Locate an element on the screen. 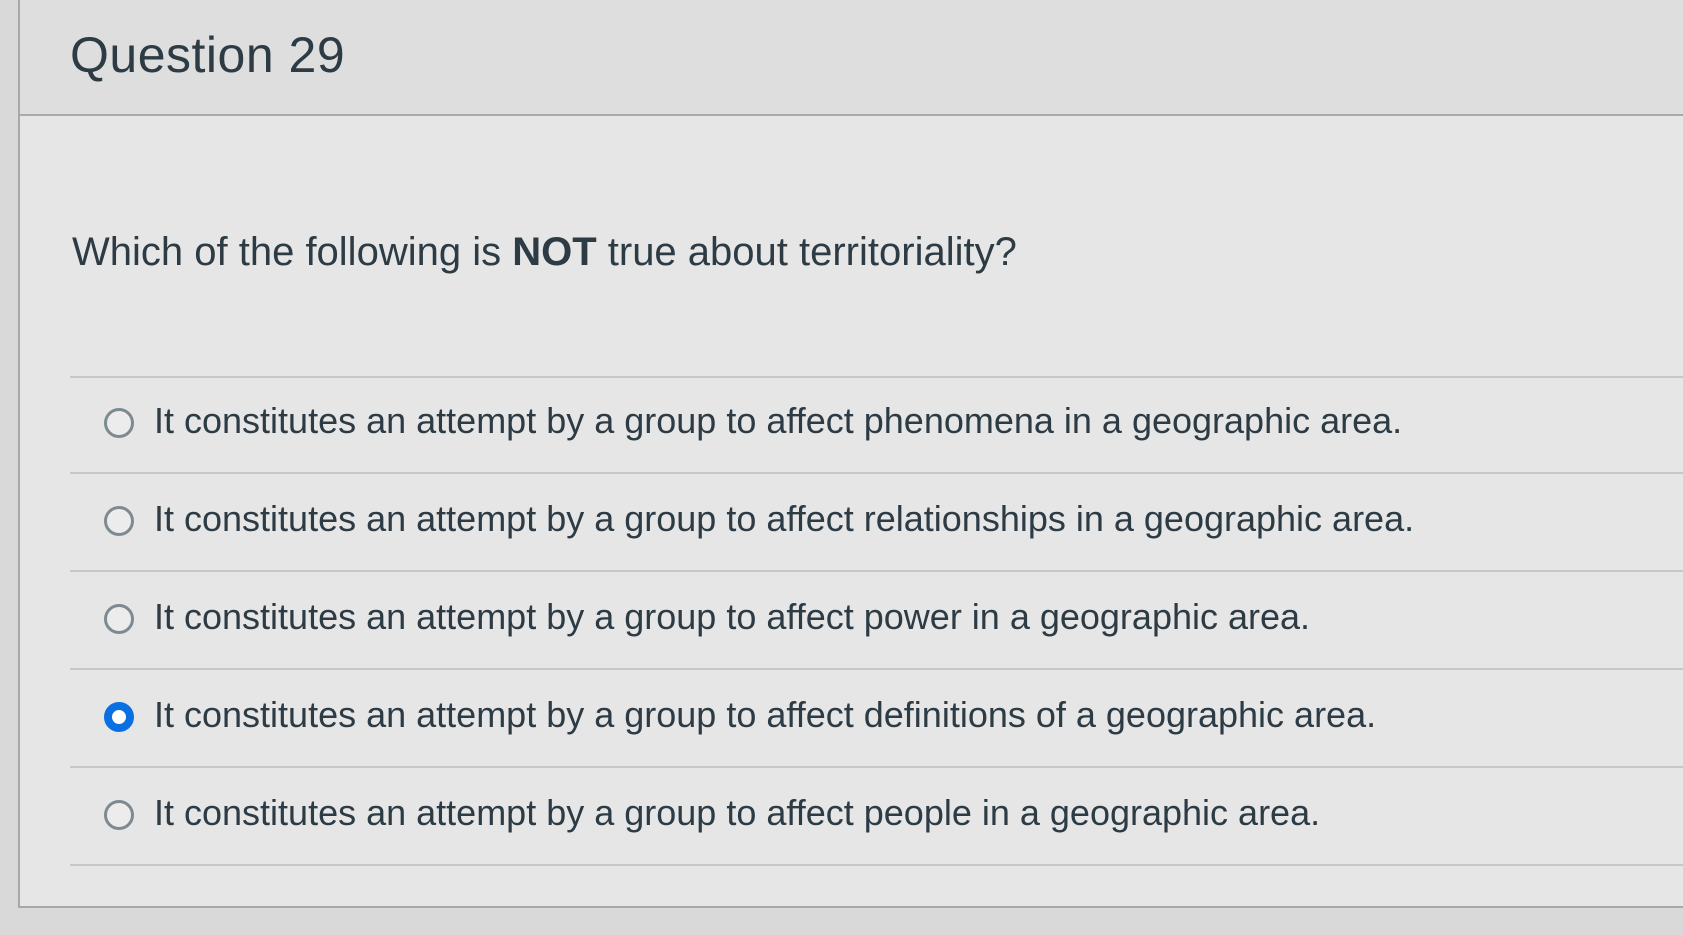  question-header: Question 29 is located at coordinates (851, 58).